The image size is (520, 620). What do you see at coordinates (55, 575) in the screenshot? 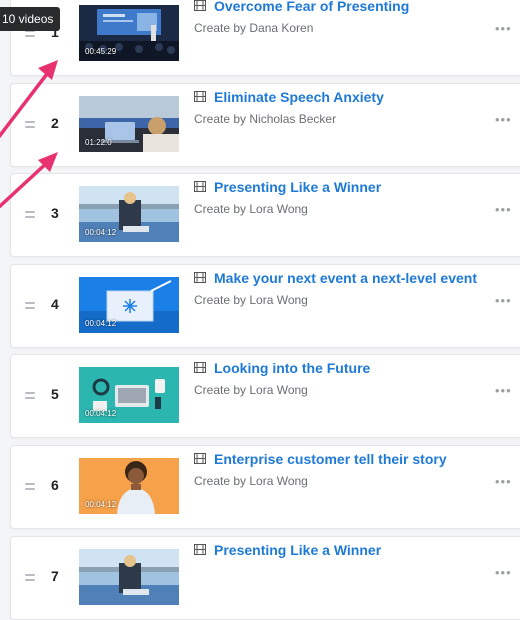
I see `item-number: 7` at bounding box center [55, 575].